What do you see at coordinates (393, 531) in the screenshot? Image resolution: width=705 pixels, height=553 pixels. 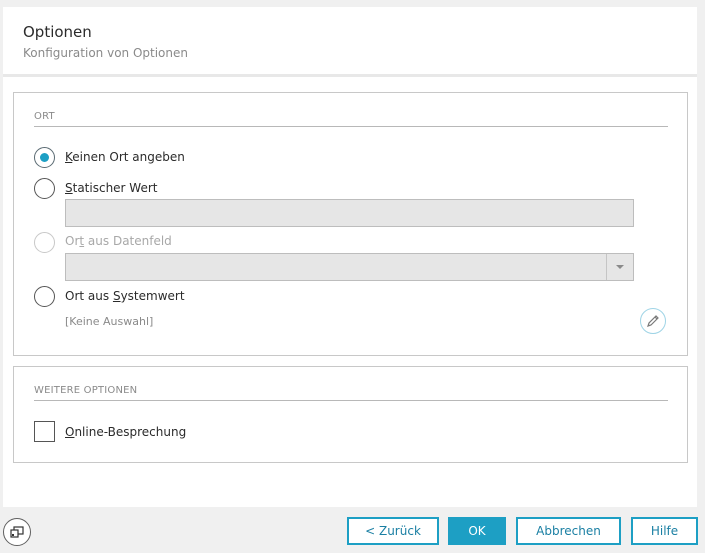 I see `back-button: < Zurück` at bounding box center [393, 531].